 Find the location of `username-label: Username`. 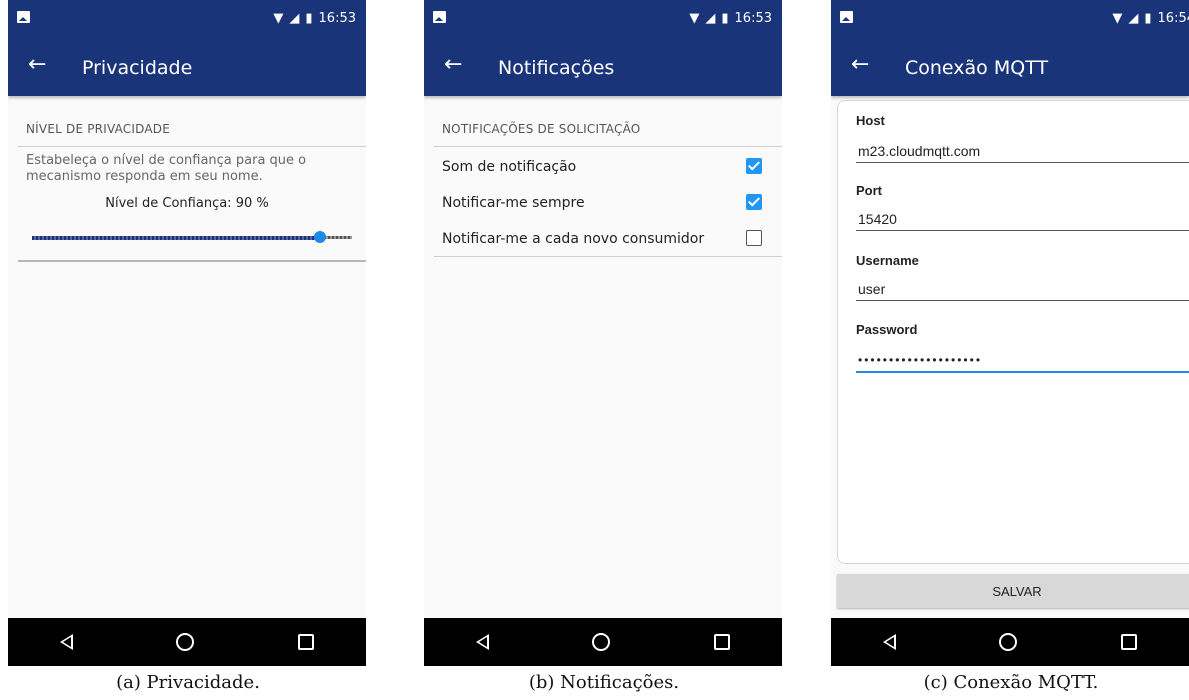

username-label: Username is located at coordinates (887, 260).